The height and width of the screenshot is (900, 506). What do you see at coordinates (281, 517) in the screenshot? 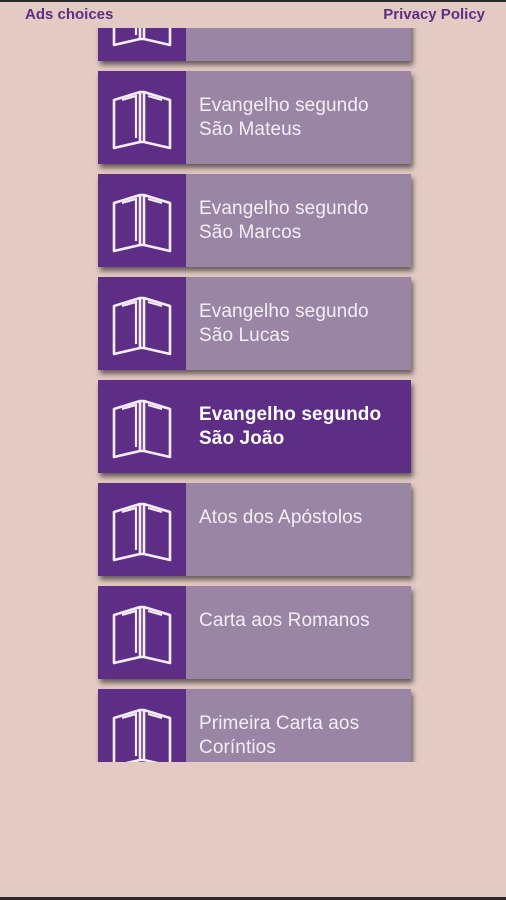
I see `book-title: Atos dos Apóstolos` at bounding box center [281, 517].